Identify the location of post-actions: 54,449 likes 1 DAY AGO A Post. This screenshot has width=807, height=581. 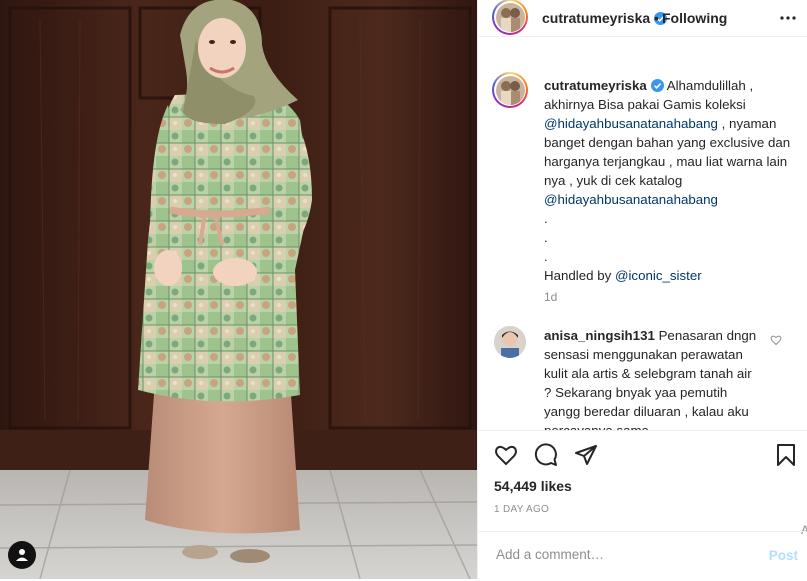
(642, 505).